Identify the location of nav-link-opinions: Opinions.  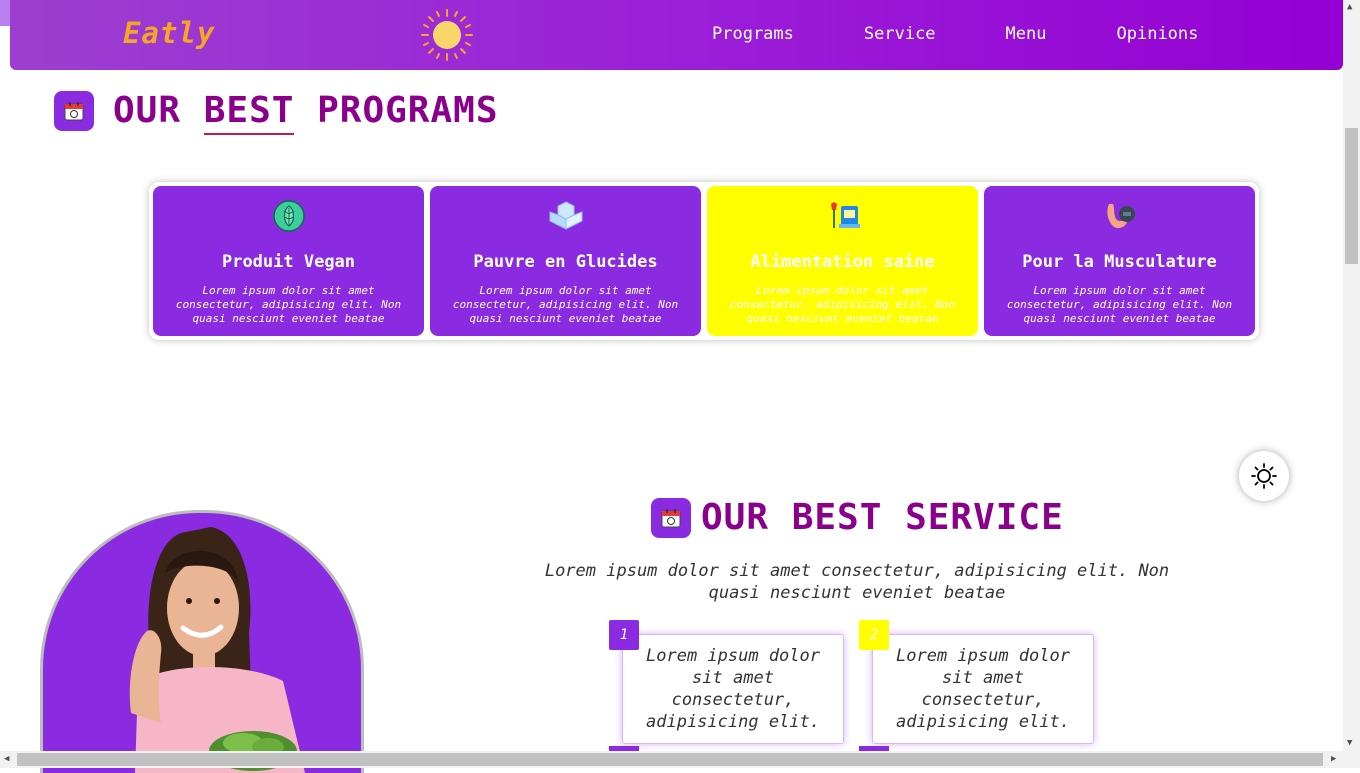
(1158, 34).